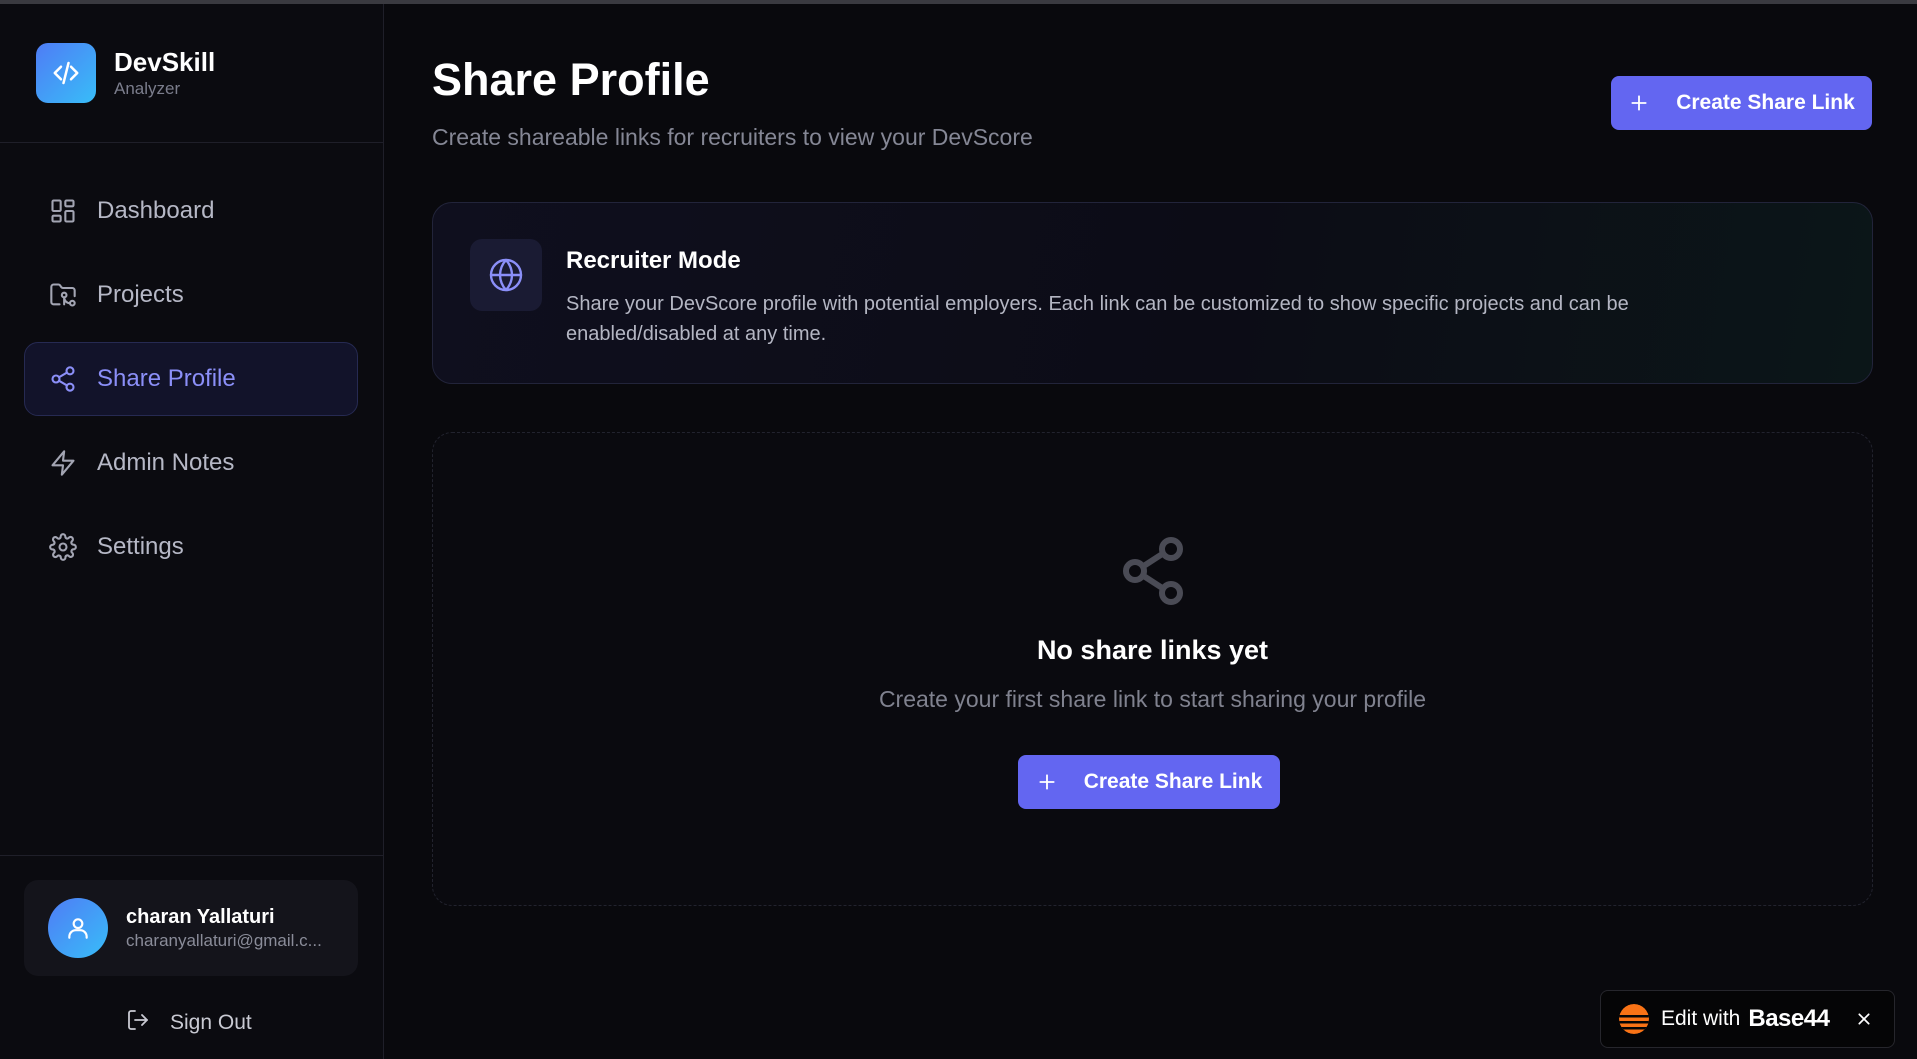 The height and width of the screenshot is (1059, 1917). Describe the element at coordinates (506, 275) in the screenshot. I see `globe-icon` at that location.